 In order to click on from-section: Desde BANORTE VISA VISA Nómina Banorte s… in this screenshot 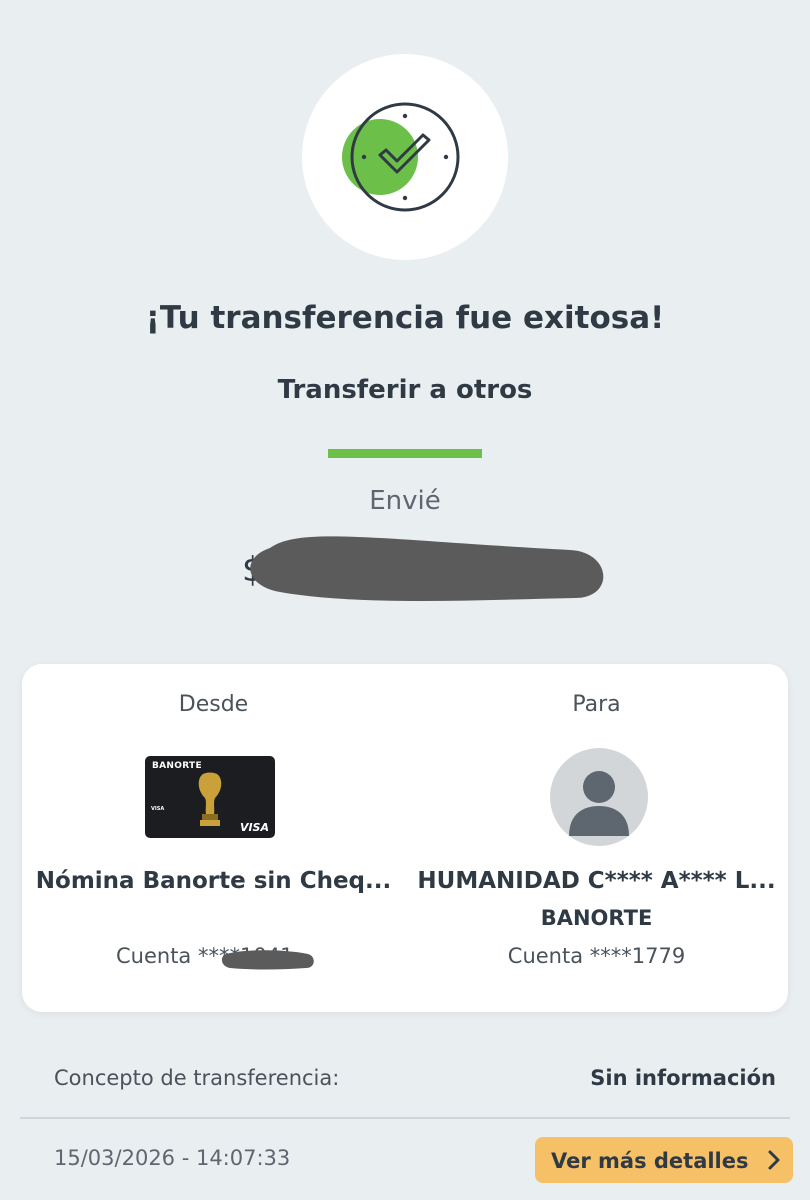, I will do `click(213, 838)`.